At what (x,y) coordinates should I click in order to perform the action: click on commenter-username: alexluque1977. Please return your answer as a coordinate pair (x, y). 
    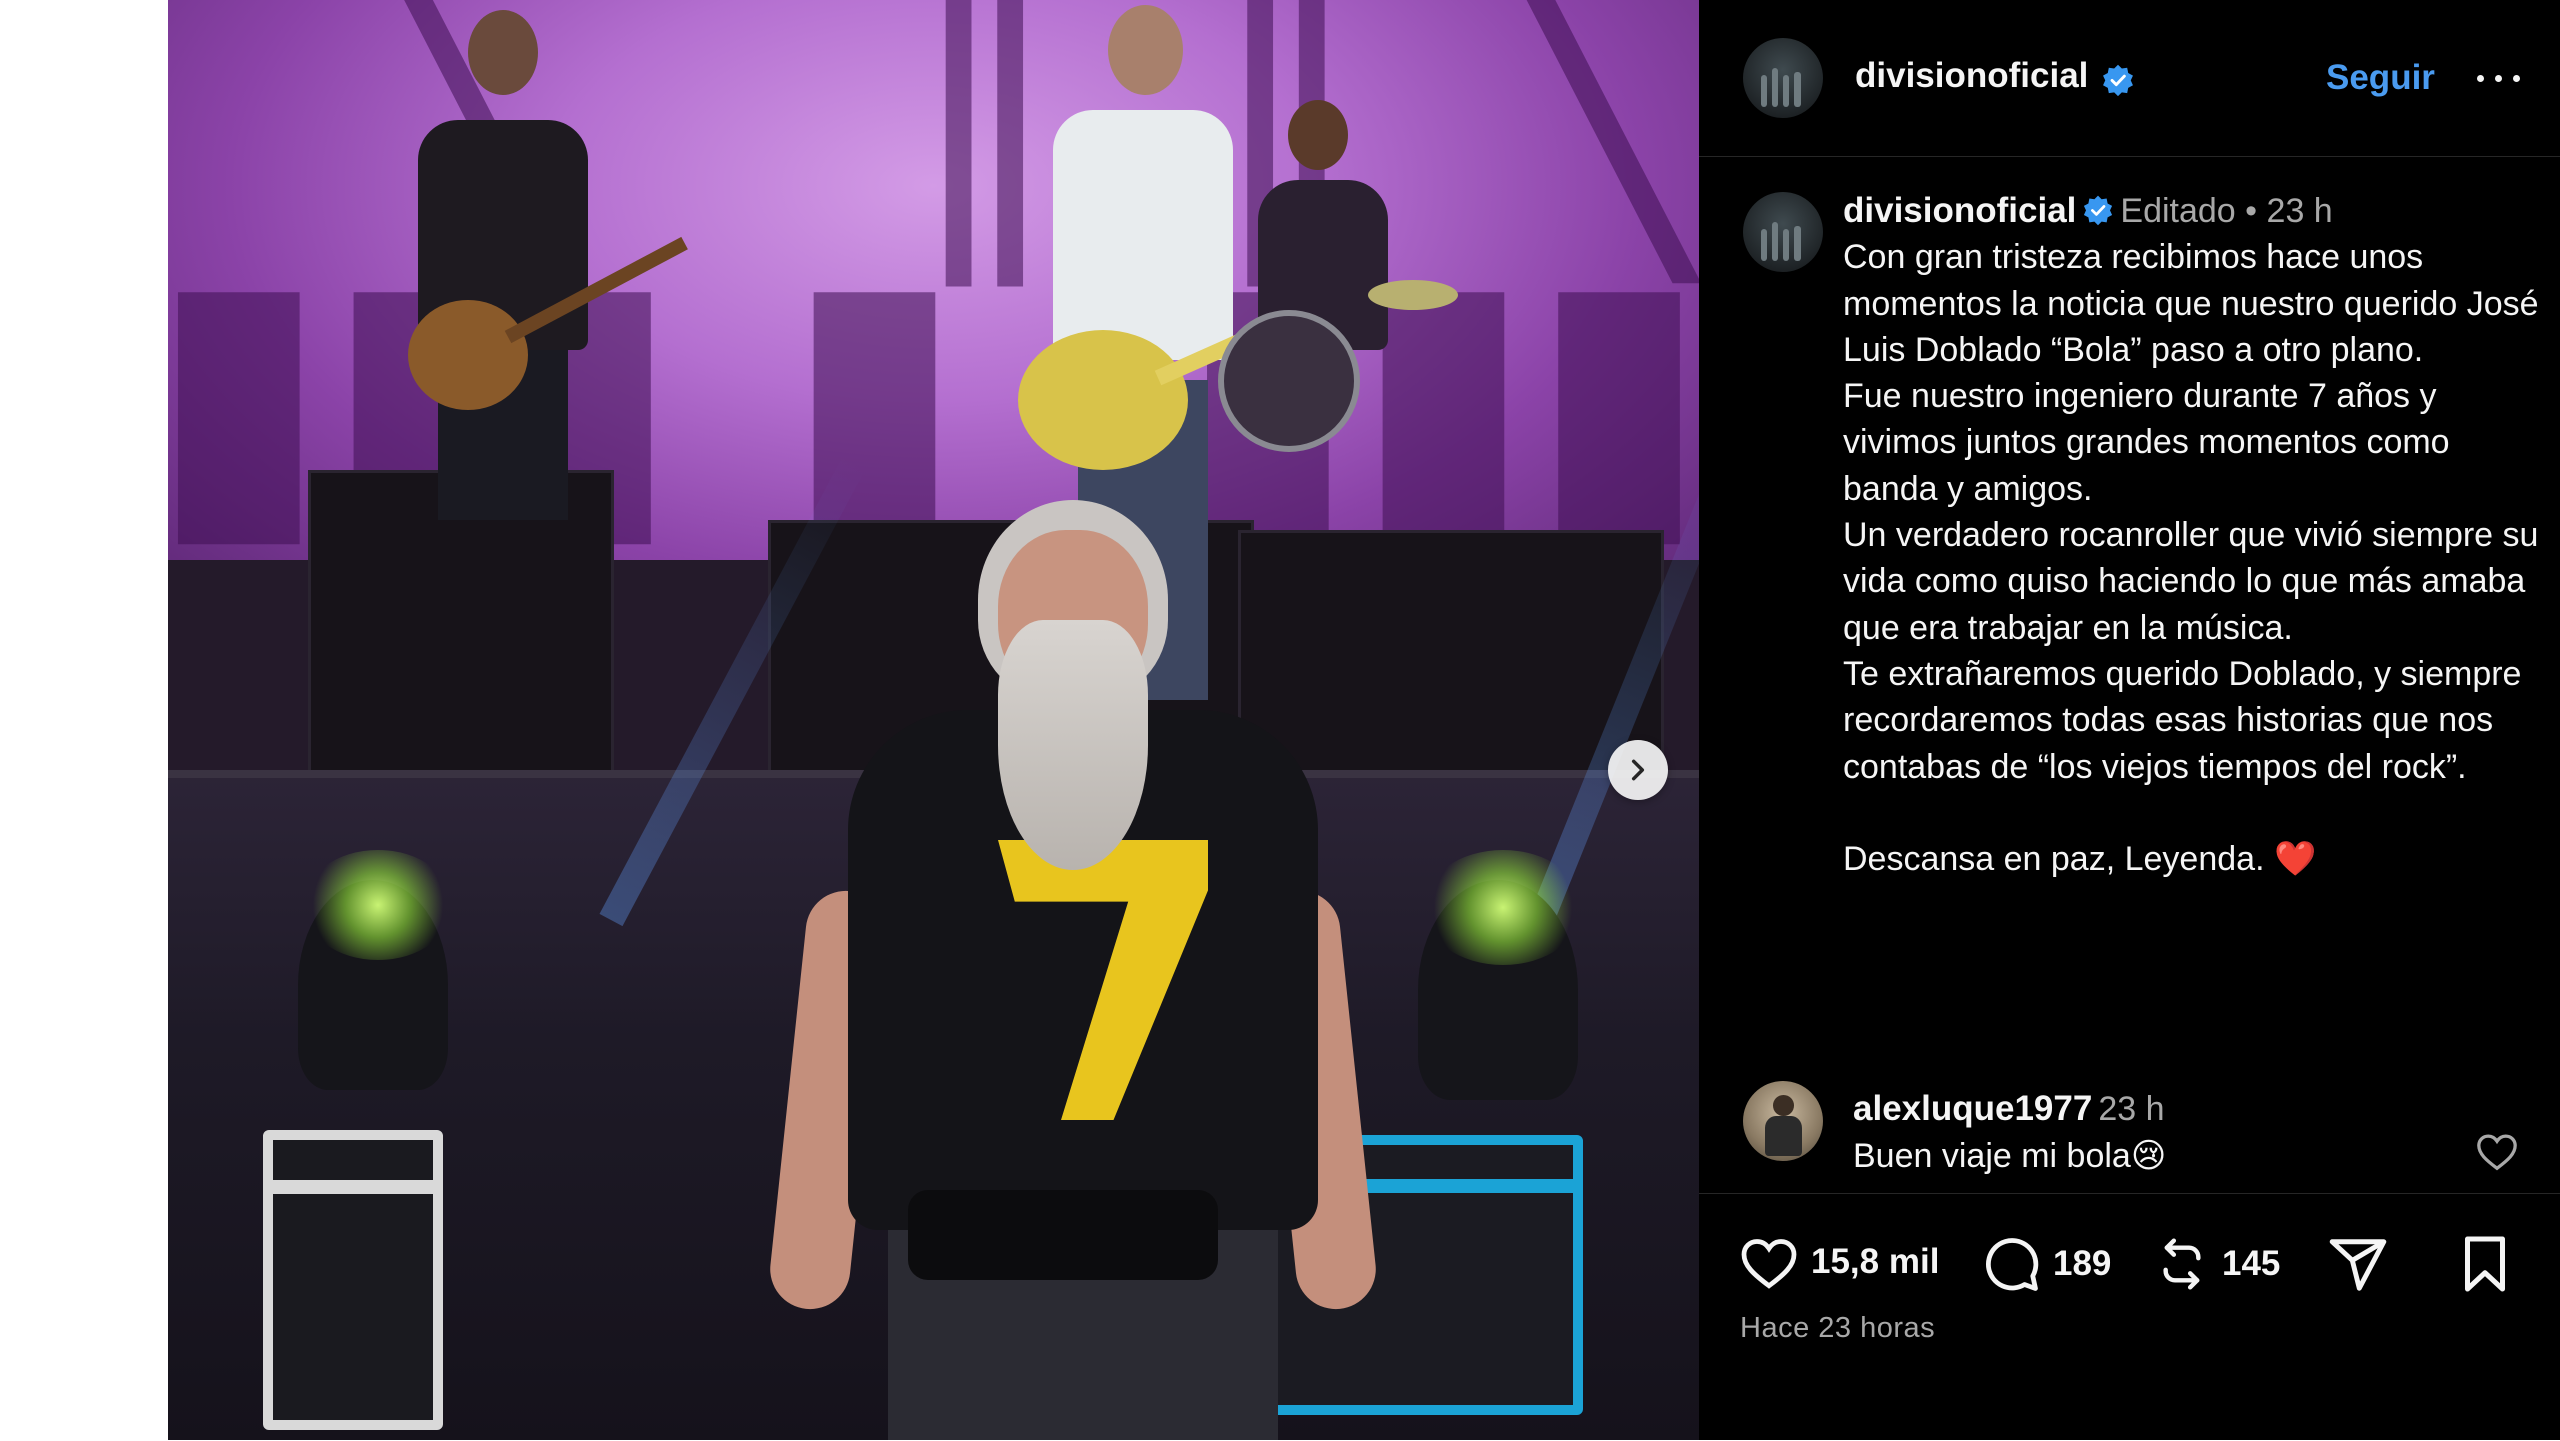
    Looking at the image, I should click on (1972, 1108).